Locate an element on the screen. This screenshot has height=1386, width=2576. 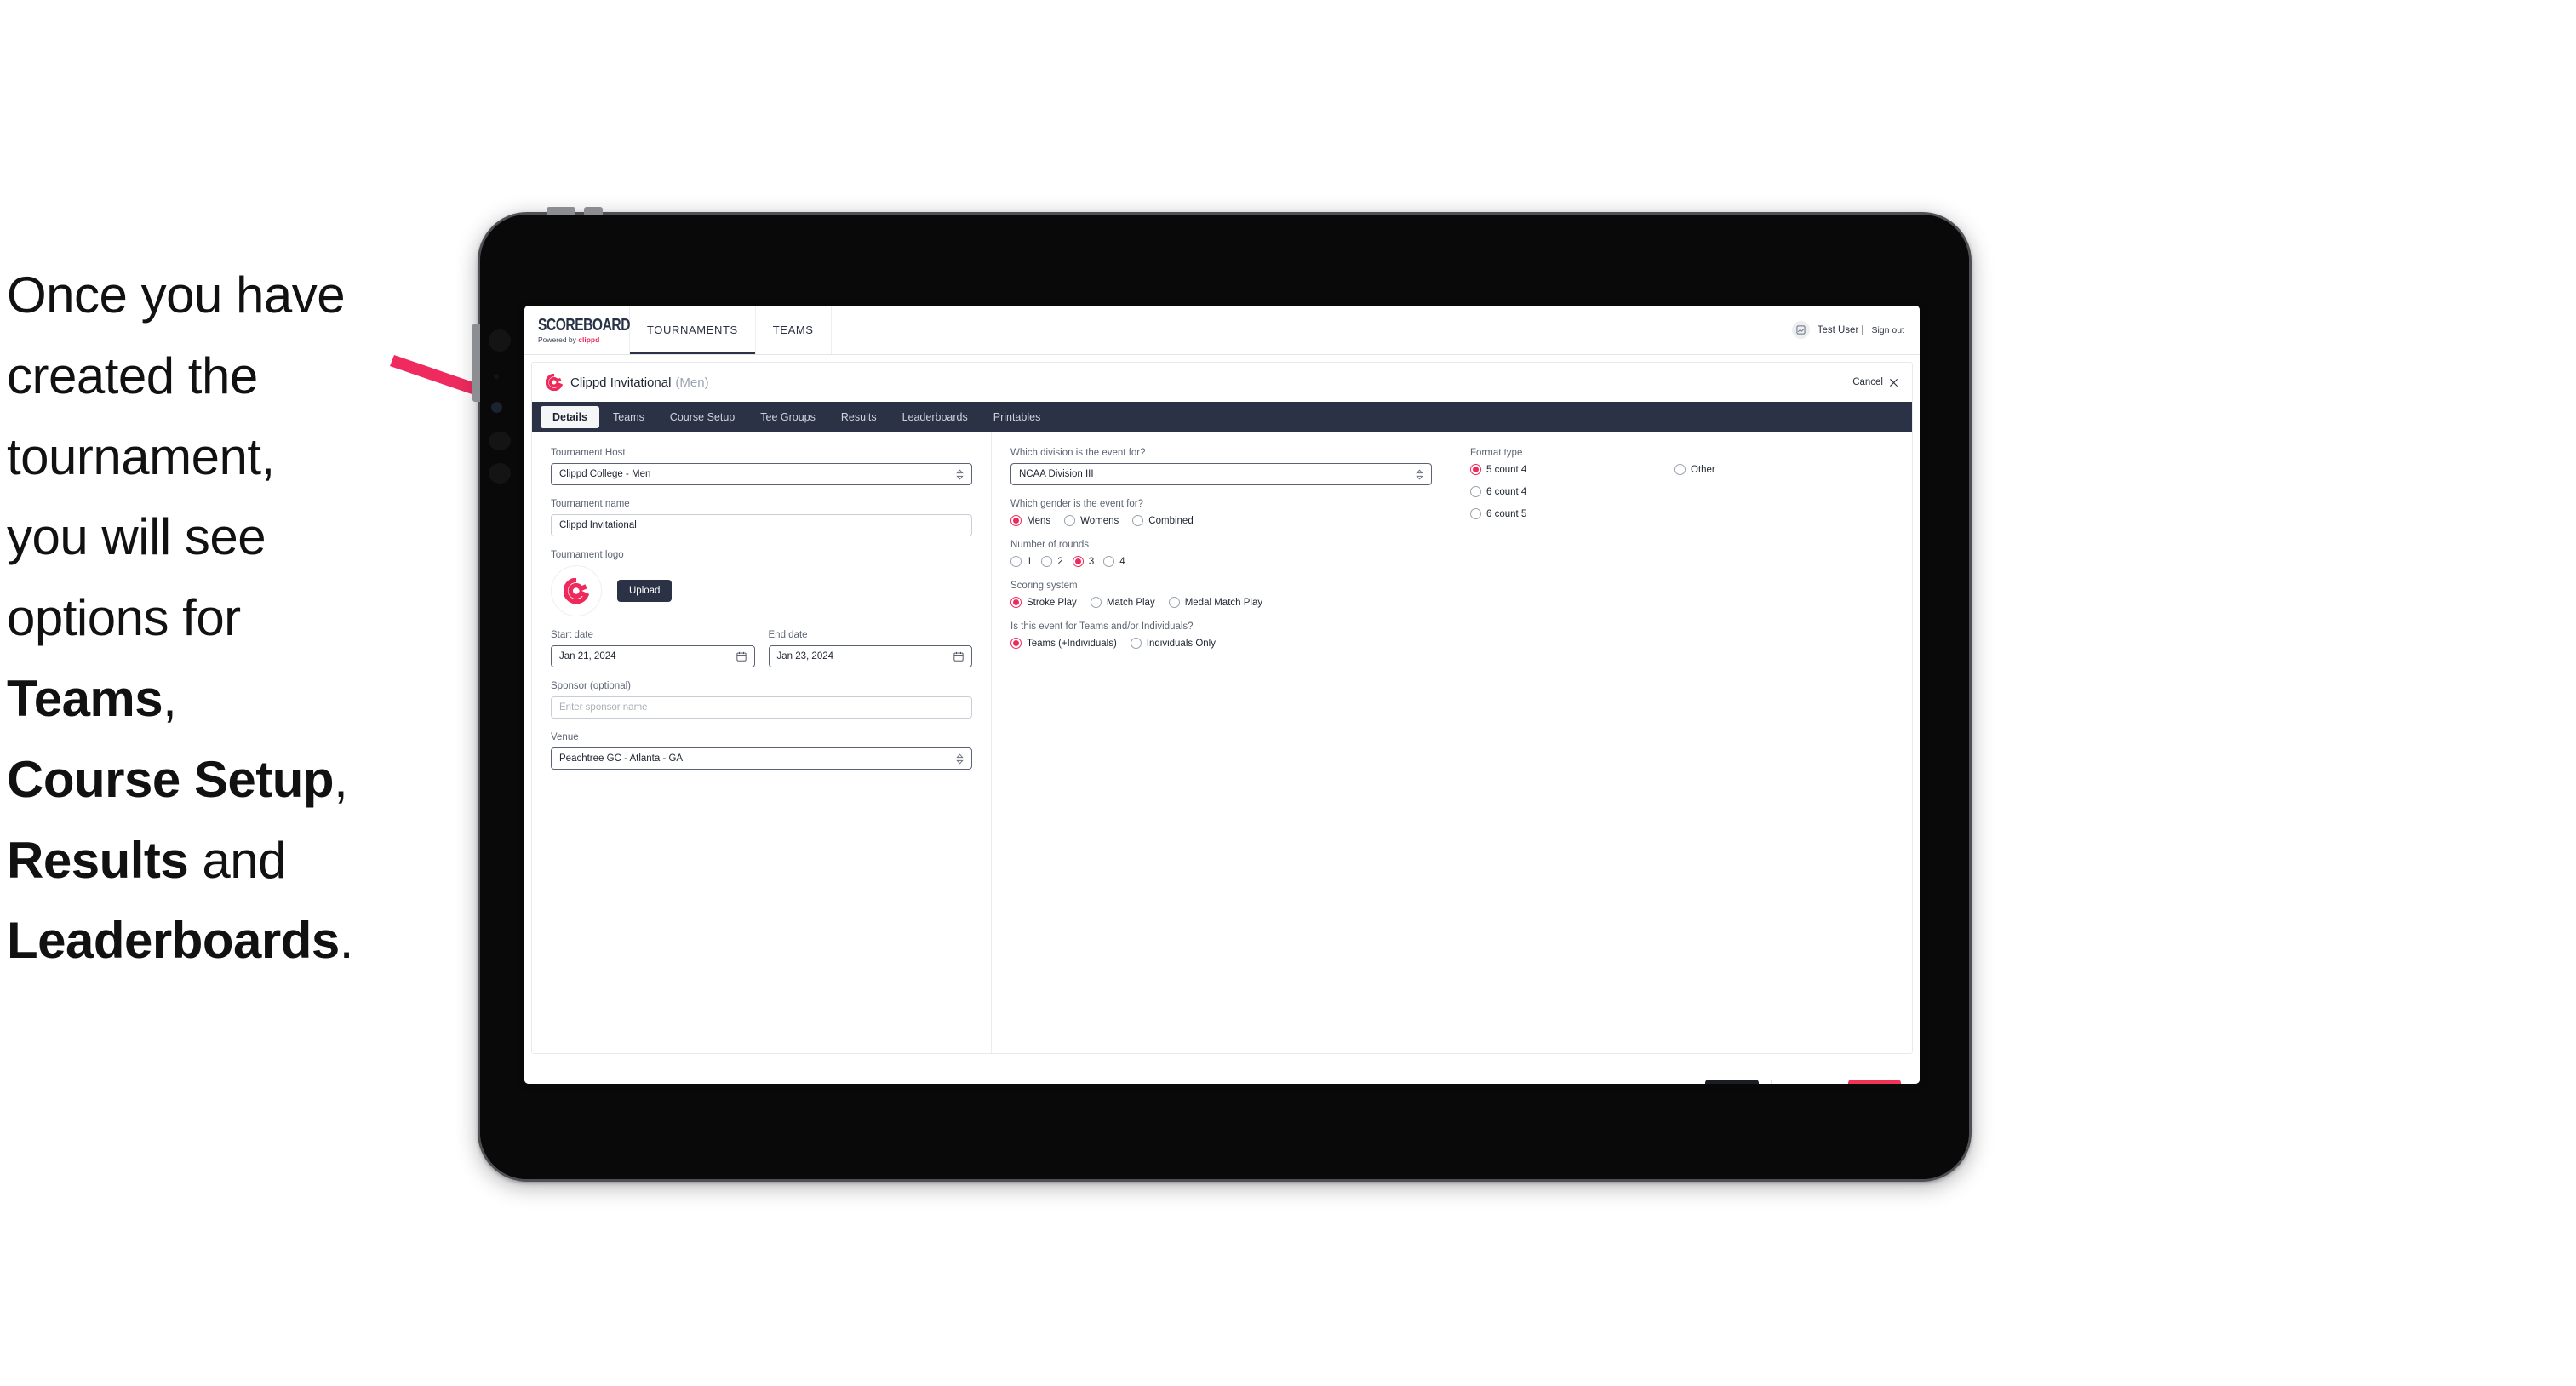
save-button: Save is located at coordinates (1874, 1081).